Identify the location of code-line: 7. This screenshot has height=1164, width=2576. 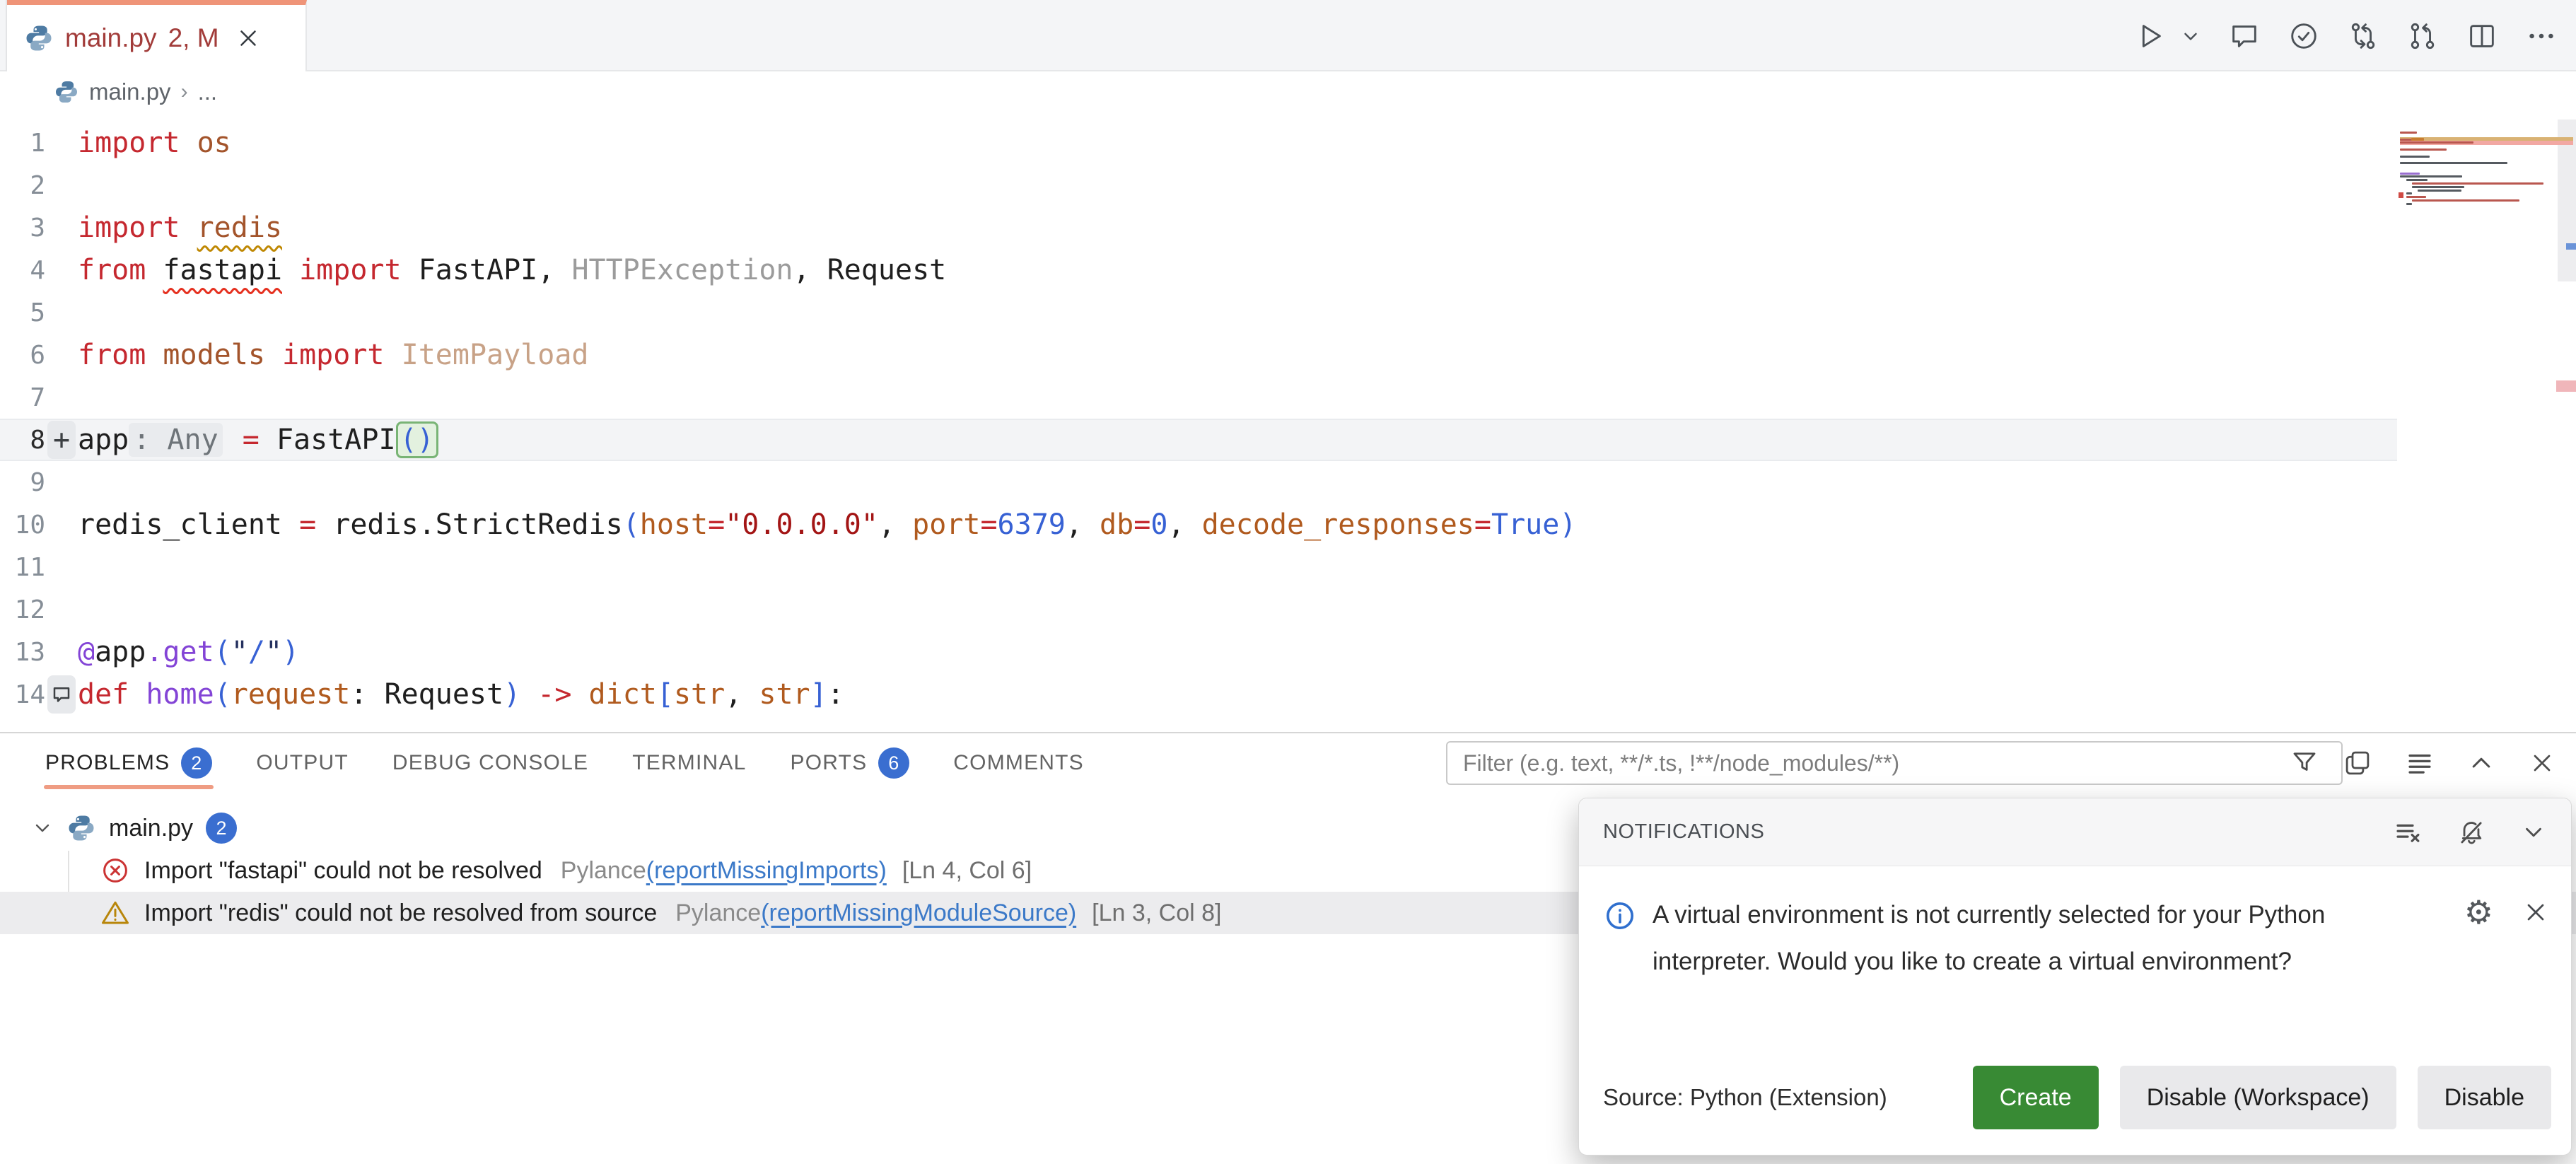
(1198, 397).